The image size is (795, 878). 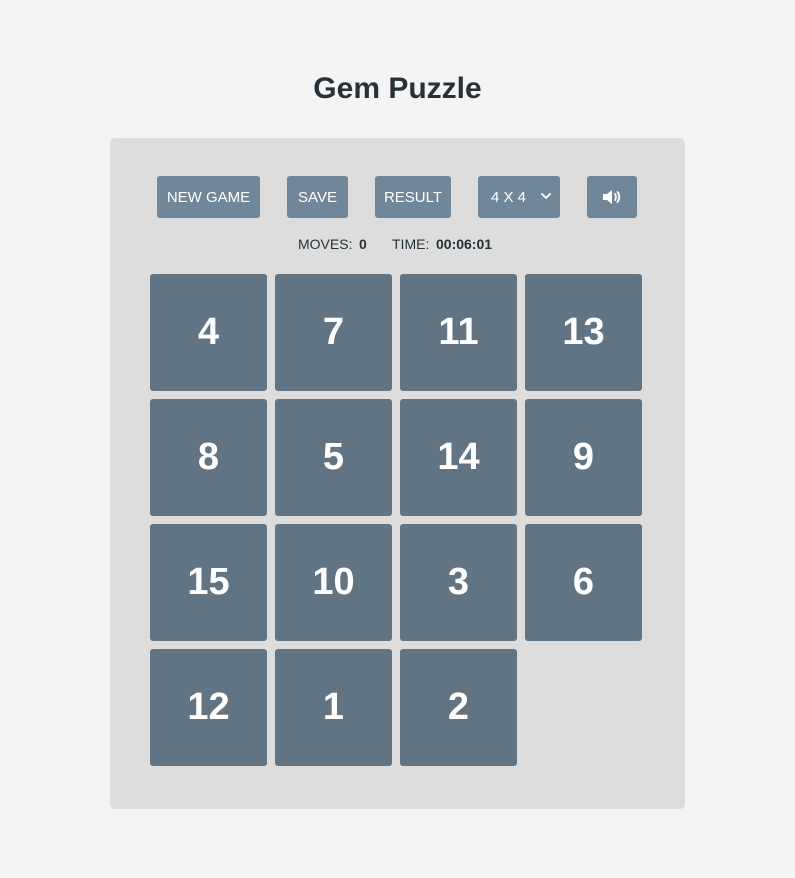 What do you see at coordinates (458, 457) in the screenshot?
I see `puzzle-tile: 14` at bounding box center [458, 457].